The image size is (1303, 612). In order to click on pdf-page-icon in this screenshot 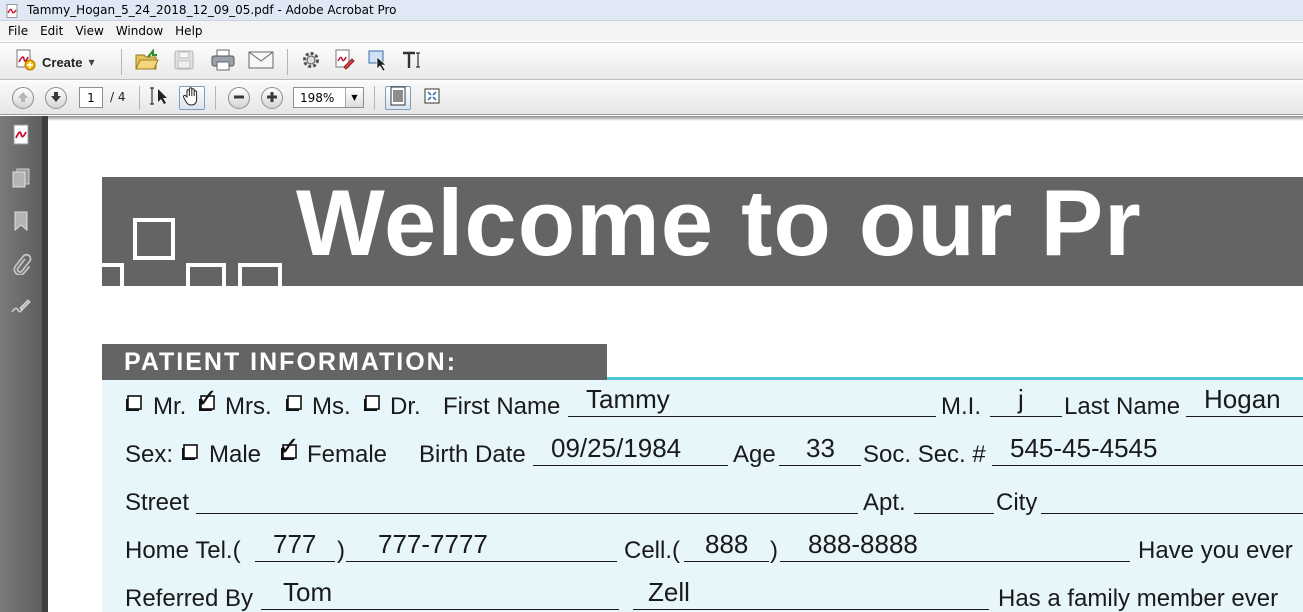, I will do `click(21, 137)`.